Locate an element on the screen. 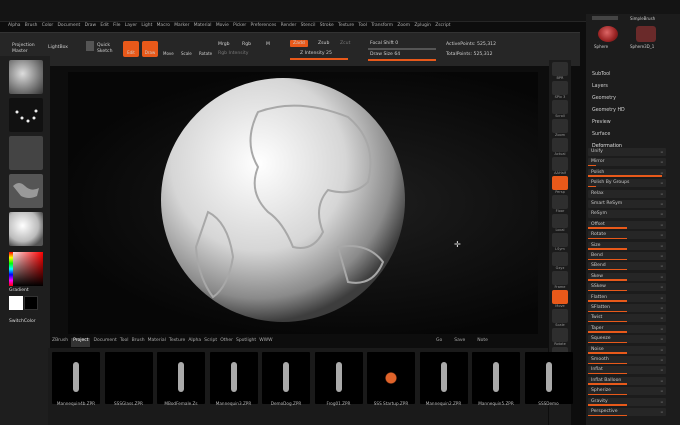 The height and width of the screenshot is (425, 680). menu-texture: Texture is located at coordinates (346, 25).